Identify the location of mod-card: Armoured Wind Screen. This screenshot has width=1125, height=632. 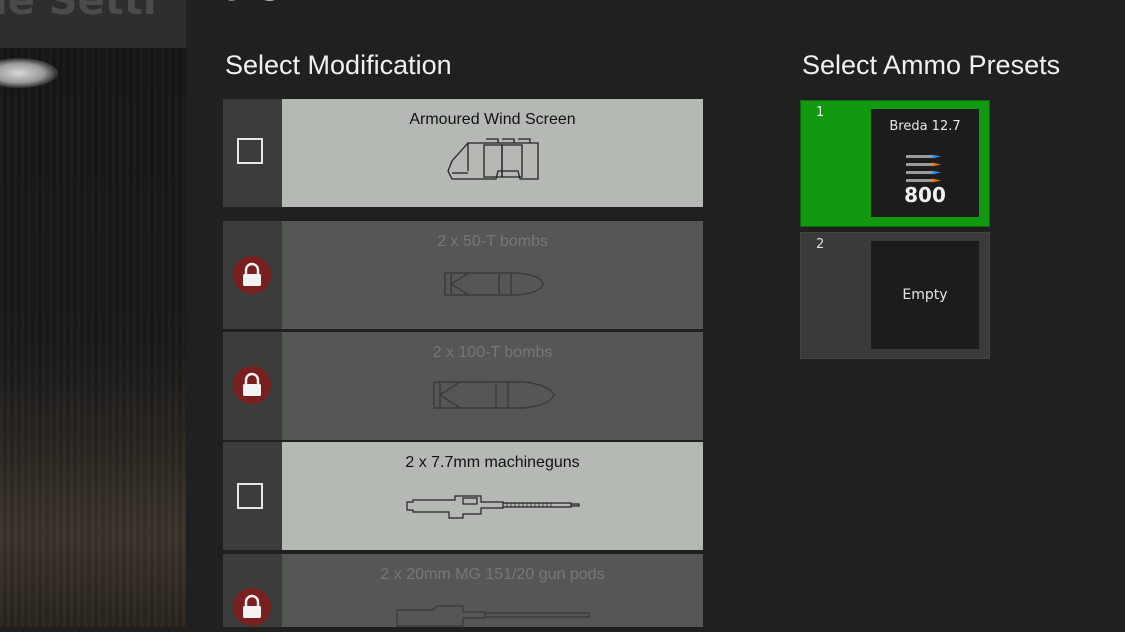
(492, 153).